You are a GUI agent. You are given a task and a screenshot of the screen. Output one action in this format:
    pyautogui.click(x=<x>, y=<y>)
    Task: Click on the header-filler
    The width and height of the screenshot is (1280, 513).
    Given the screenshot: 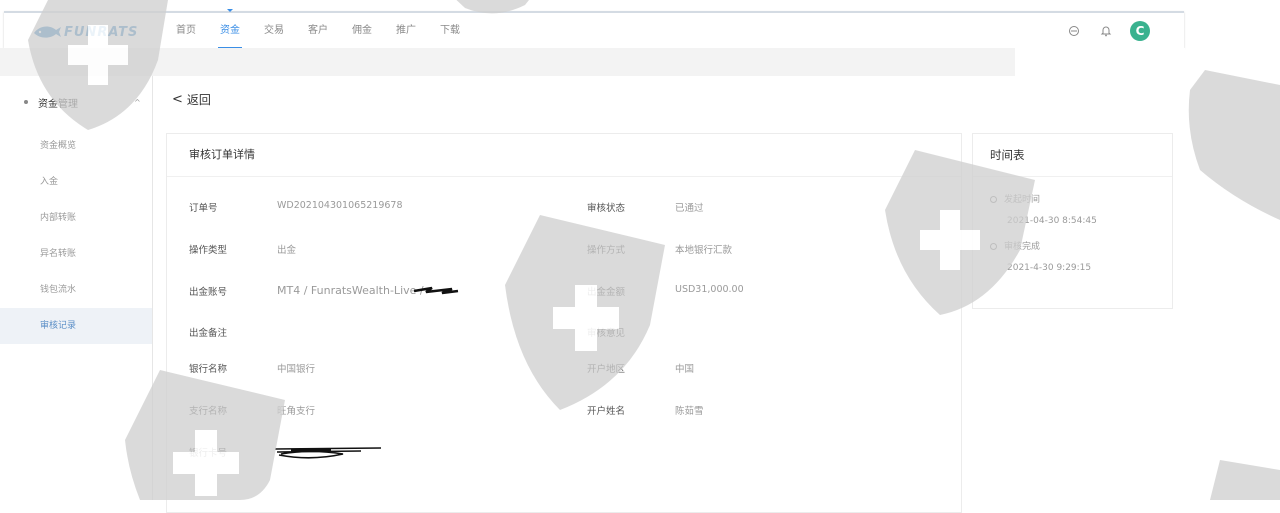 What is the action you would take?
    pyautogui.click(x=1100, y=62)
    